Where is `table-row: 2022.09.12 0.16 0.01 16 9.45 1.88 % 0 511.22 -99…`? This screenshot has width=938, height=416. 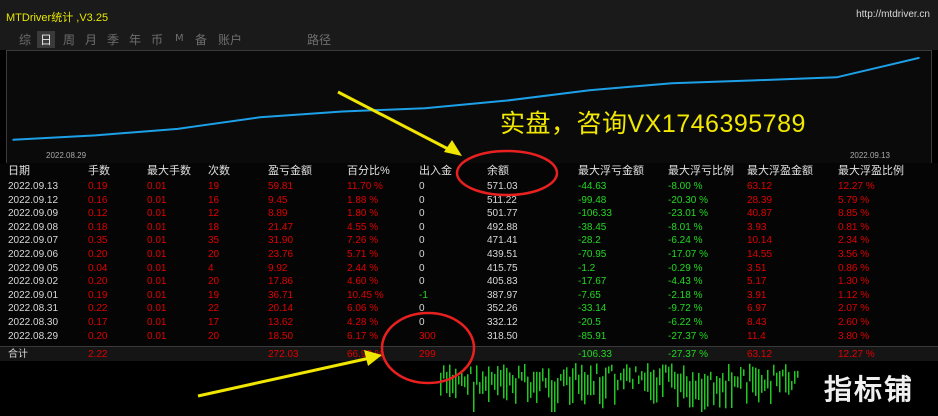
table-row: 2022.09.12 0.16 0.01 16 9.45 1.88 % 0 511.22 -99… is located at coordinates (469, 200).